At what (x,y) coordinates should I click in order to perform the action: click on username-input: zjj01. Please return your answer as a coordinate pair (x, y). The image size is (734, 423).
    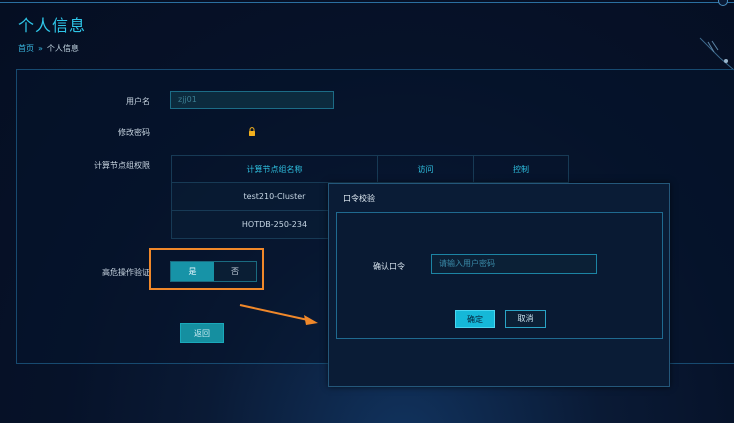
    Looking at the image, I should click on (252, 100).